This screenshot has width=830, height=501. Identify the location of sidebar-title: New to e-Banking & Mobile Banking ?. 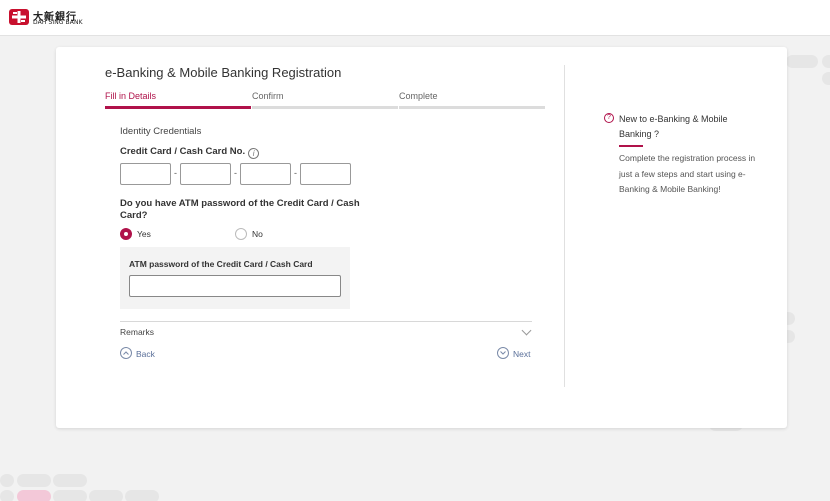
(673, 126).